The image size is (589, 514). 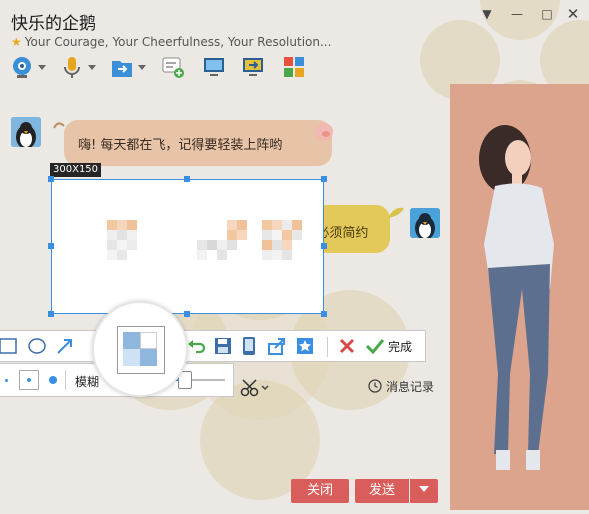 What do you see at coordinates (173, 67) in the screenshot?
I see `group-chat-icon` at bounding box center [173, 67].